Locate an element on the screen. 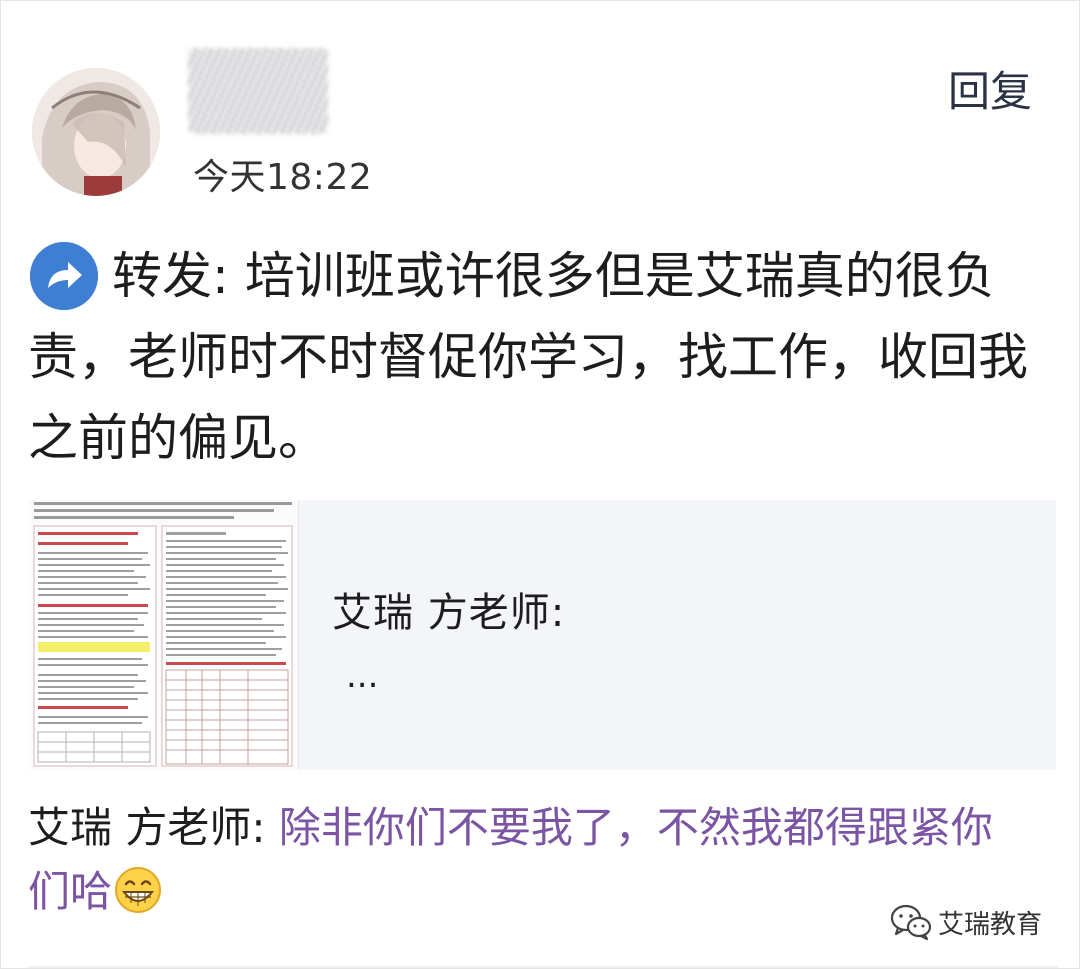 This screenshot has height=969, width=1080. document-thumbnail is located at coordinates (163, 635).